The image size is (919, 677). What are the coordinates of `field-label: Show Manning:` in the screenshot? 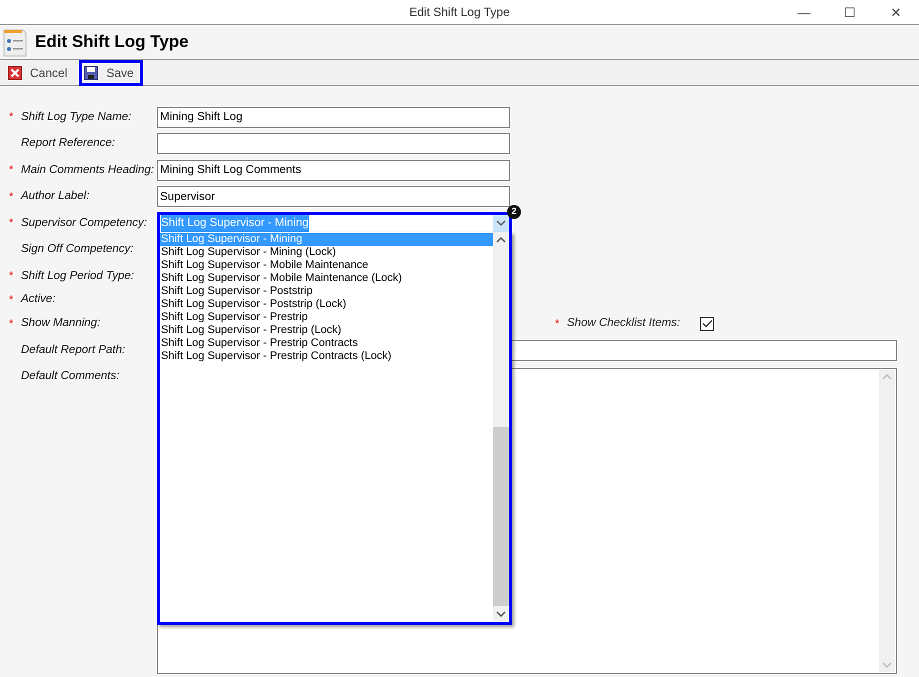 It's located at (60, 324).